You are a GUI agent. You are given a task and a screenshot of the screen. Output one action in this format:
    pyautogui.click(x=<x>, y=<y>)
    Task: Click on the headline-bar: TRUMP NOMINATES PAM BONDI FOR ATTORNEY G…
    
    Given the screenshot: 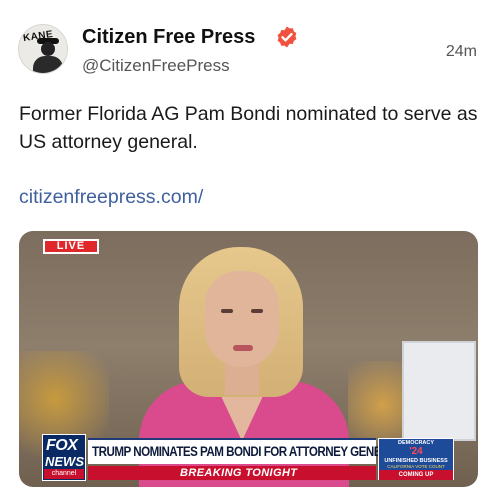 What is the action you would take?
    pyautogui.click(x=246, y=451)
    